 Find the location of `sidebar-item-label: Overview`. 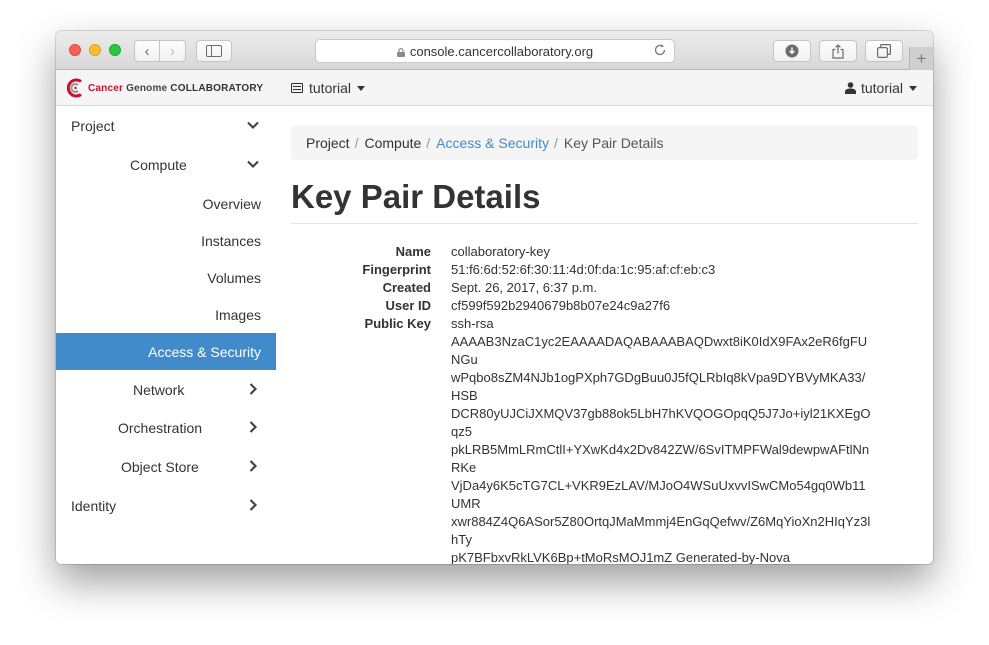

sidebar-item-label: Overview is located at coordinates (231, 204).